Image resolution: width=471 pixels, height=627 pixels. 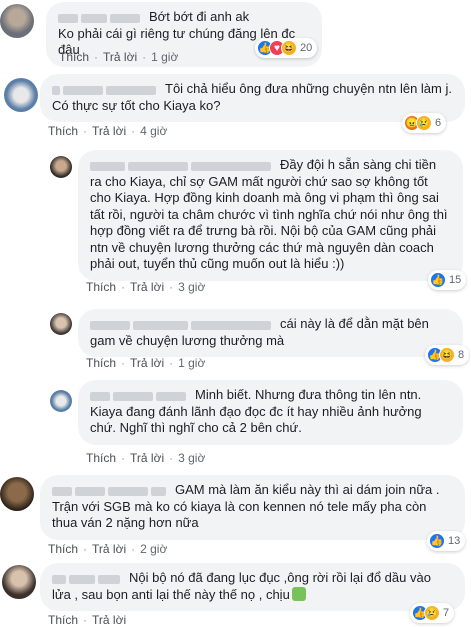 I want to click on comment-time: 2 giờ, so click(x=153, y=549).